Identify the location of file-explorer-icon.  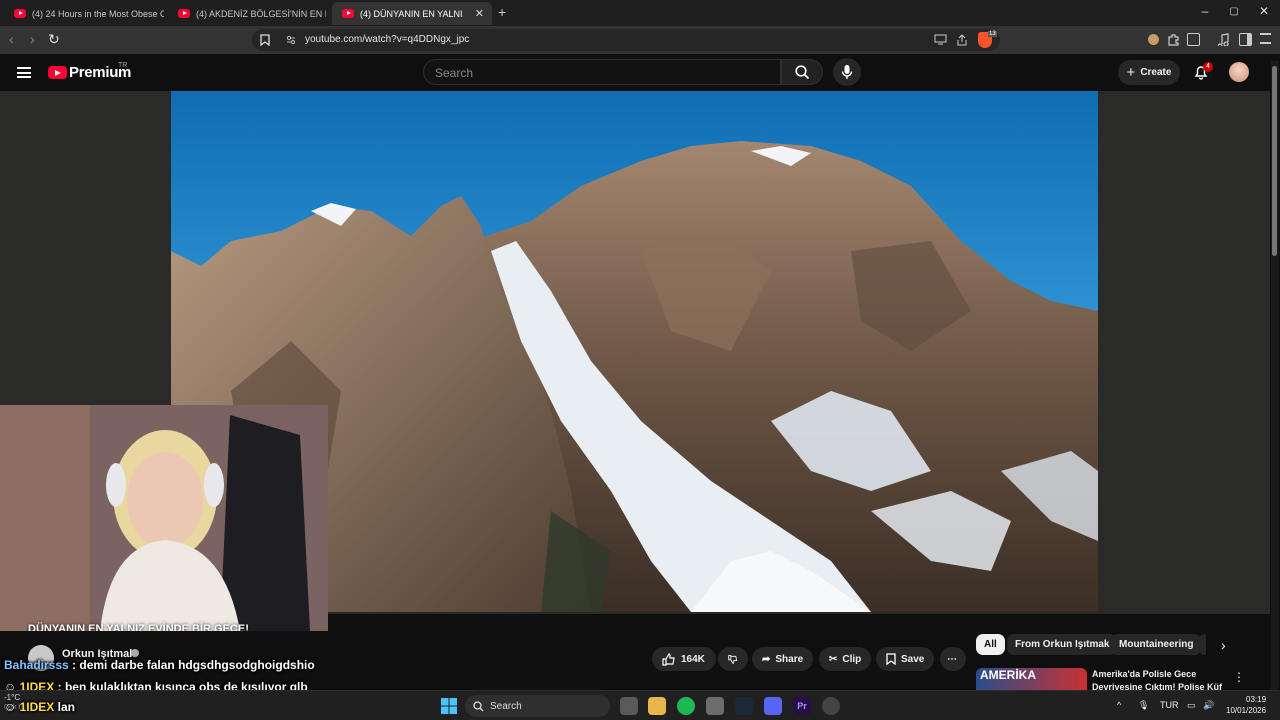
(657, 706).